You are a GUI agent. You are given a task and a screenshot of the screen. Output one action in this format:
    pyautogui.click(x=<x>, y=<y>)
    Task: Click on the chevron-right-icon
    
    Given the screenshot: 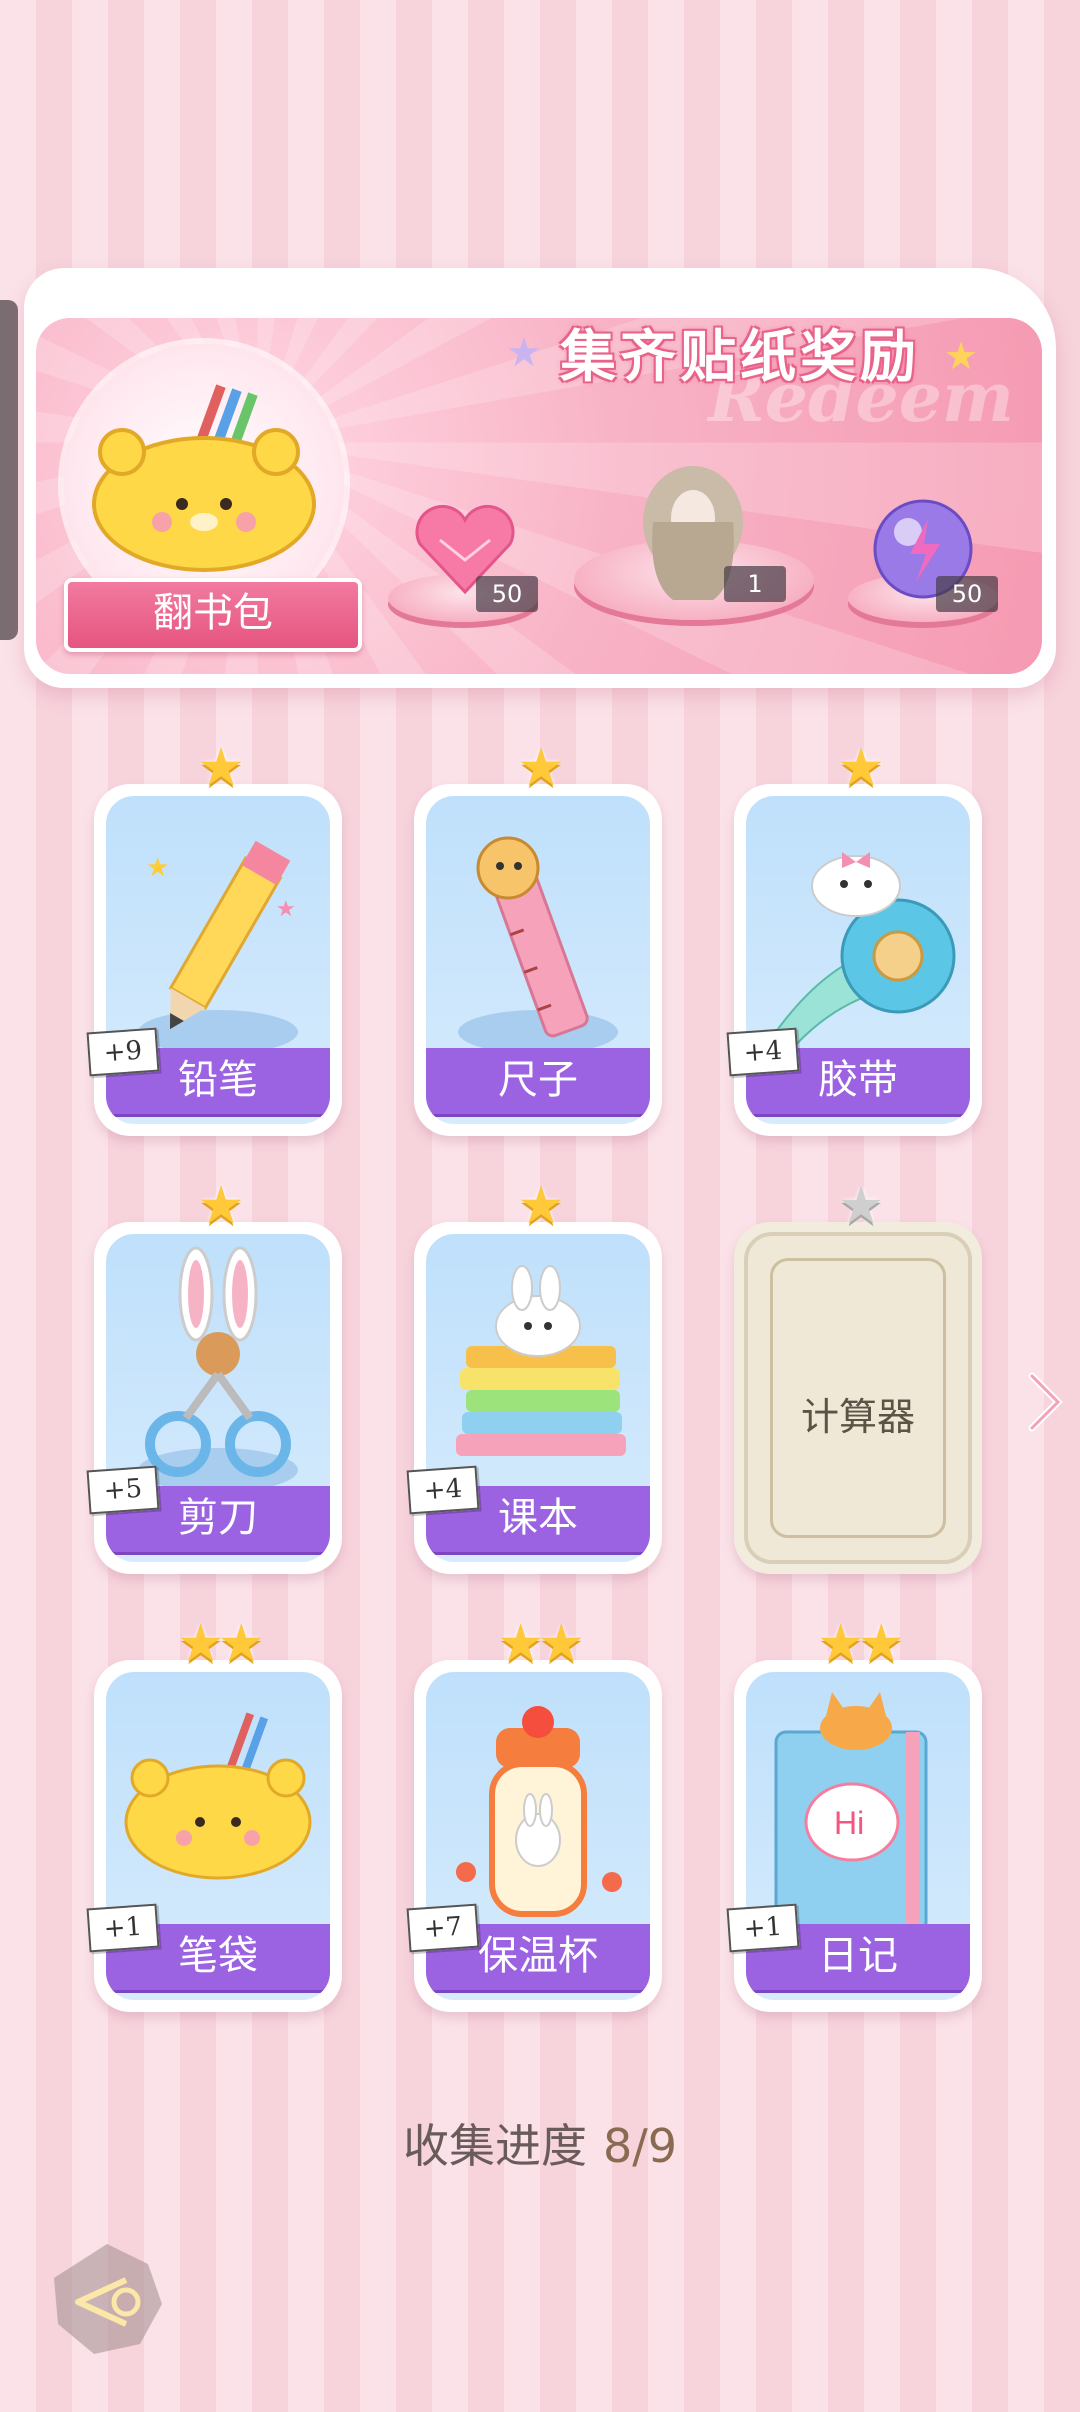 What is the action you would take?
    pyautogui.click(x=1044, y=1402)
    